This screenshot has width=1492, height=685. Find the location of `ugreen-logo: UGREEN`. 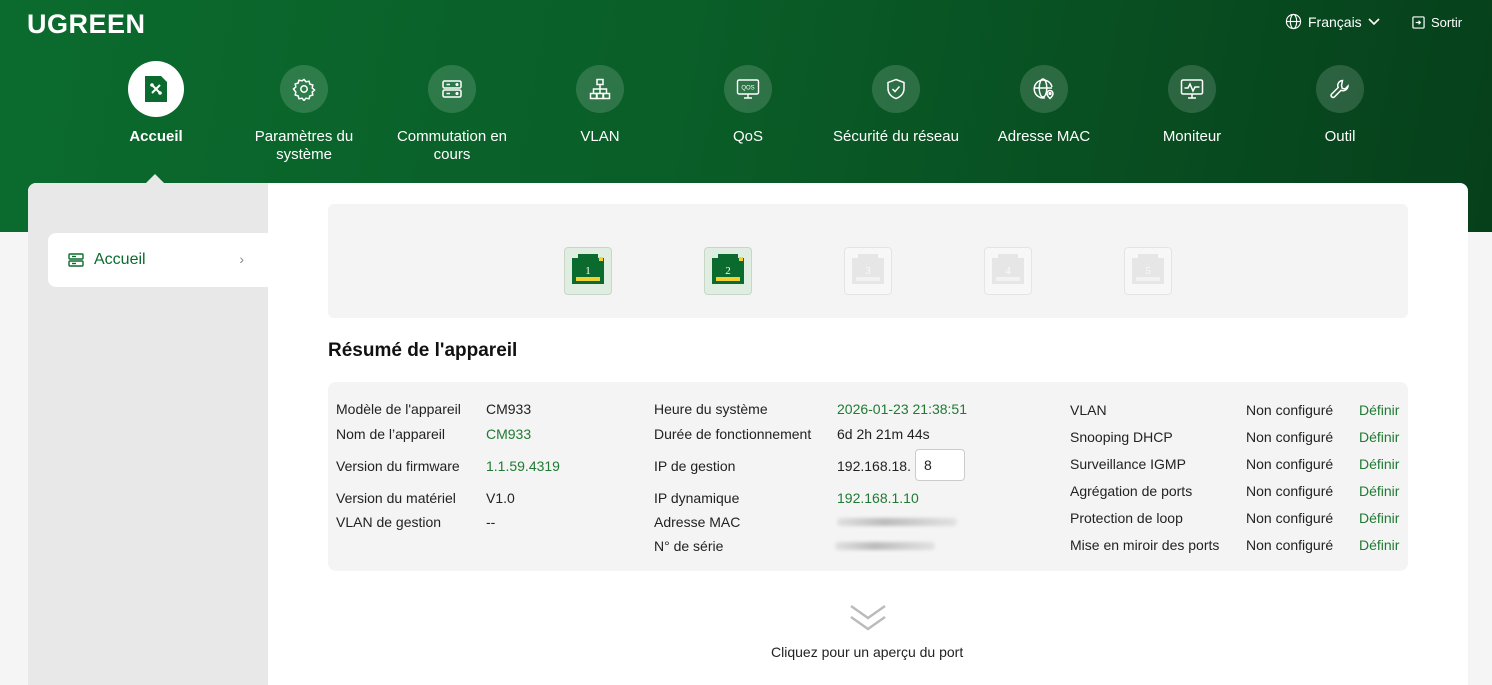

ugreen-logo: UGREEN is located at coordinates (86, 24).